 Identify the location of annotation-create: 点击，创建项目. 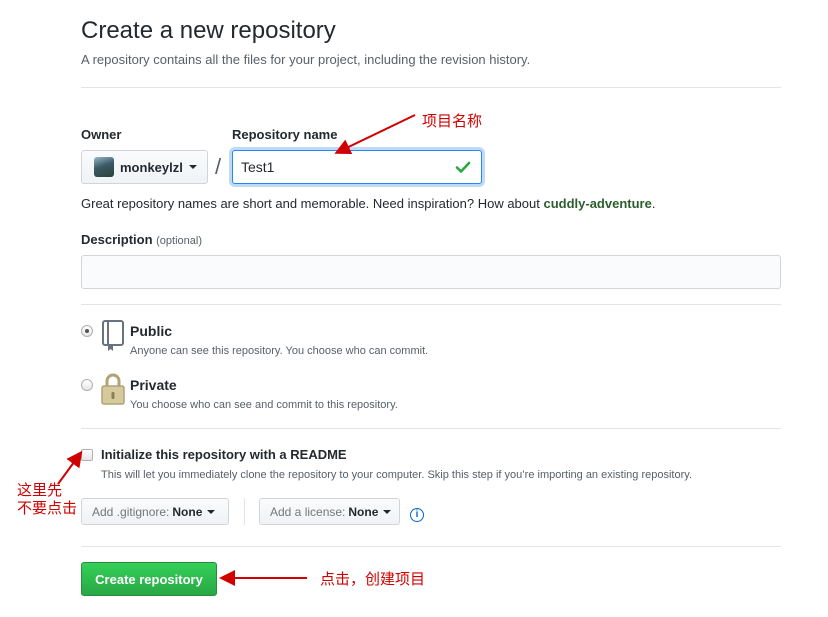
(373, 579).